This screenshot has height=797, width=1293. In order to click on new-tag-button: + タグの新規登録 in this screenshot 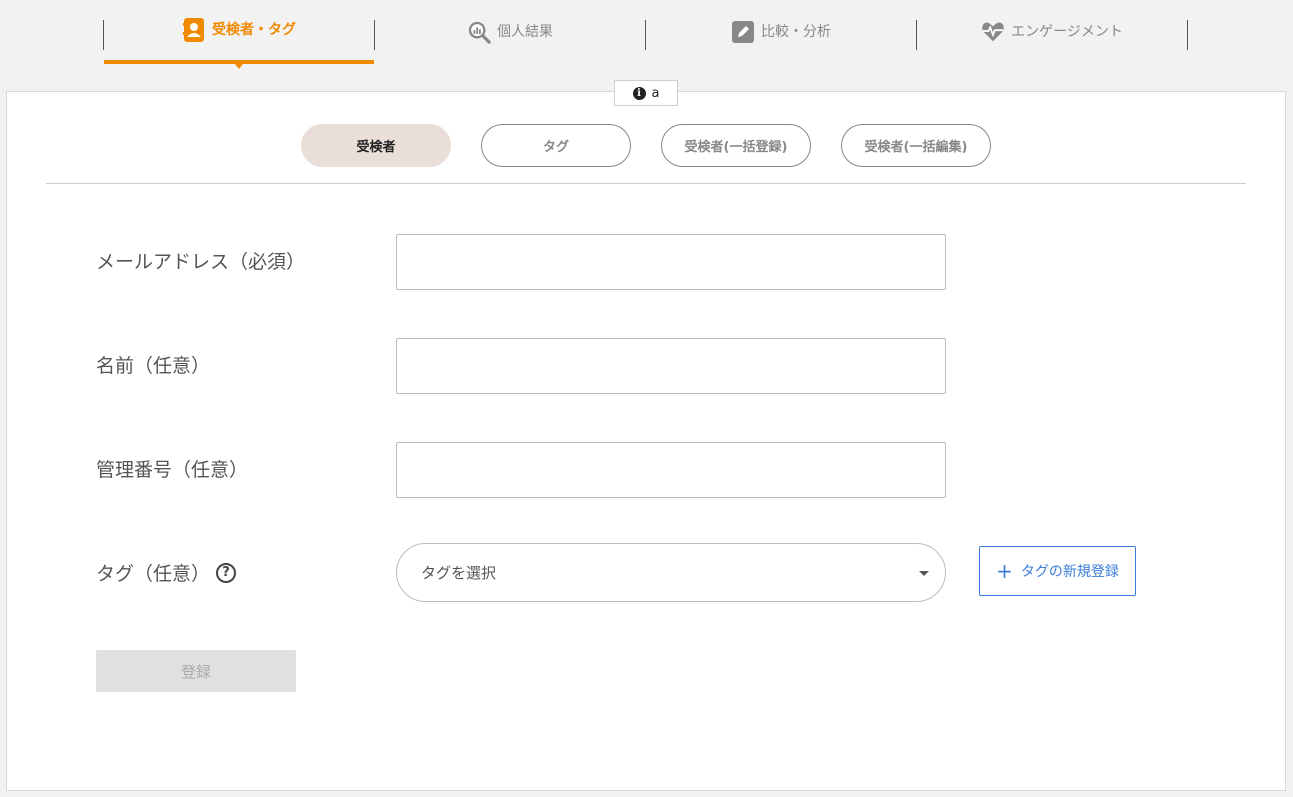, I will do `click(1057, 571)`.